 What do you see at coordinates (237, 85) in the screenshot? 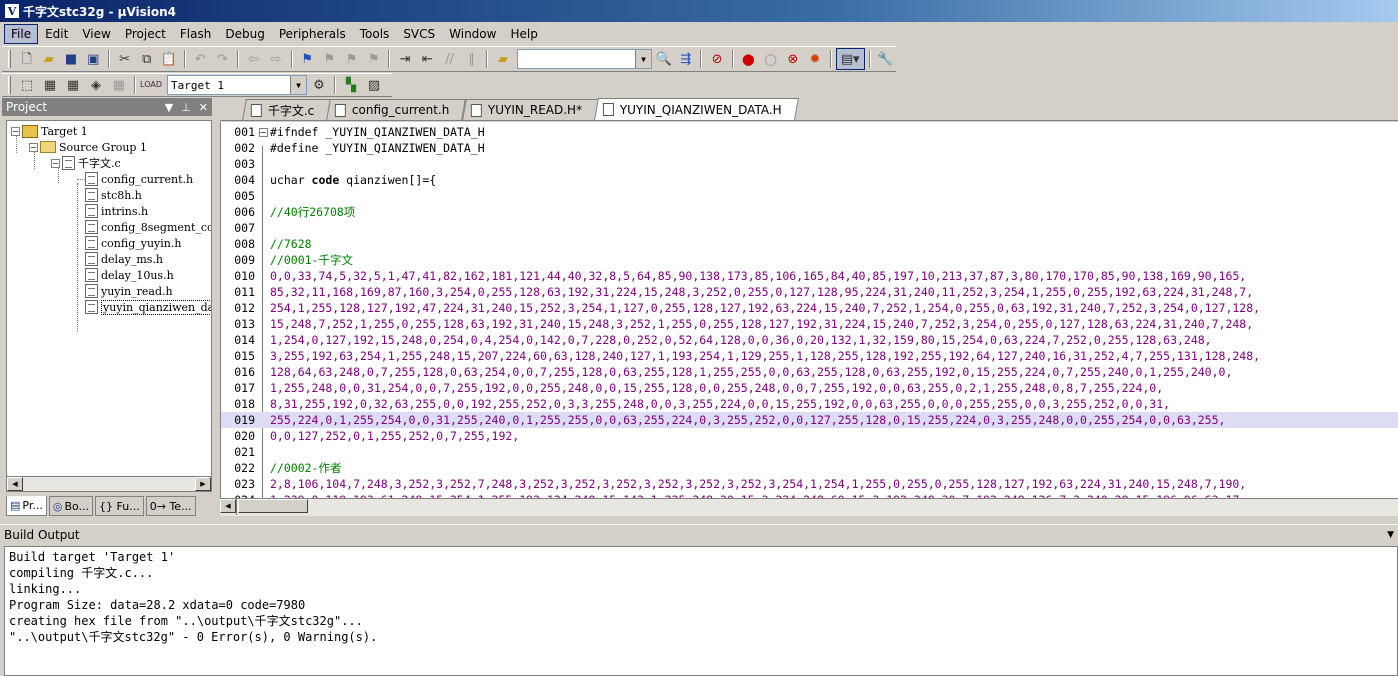
I see `target-select: Target 1 ▼` at bounding box center [237, 85].